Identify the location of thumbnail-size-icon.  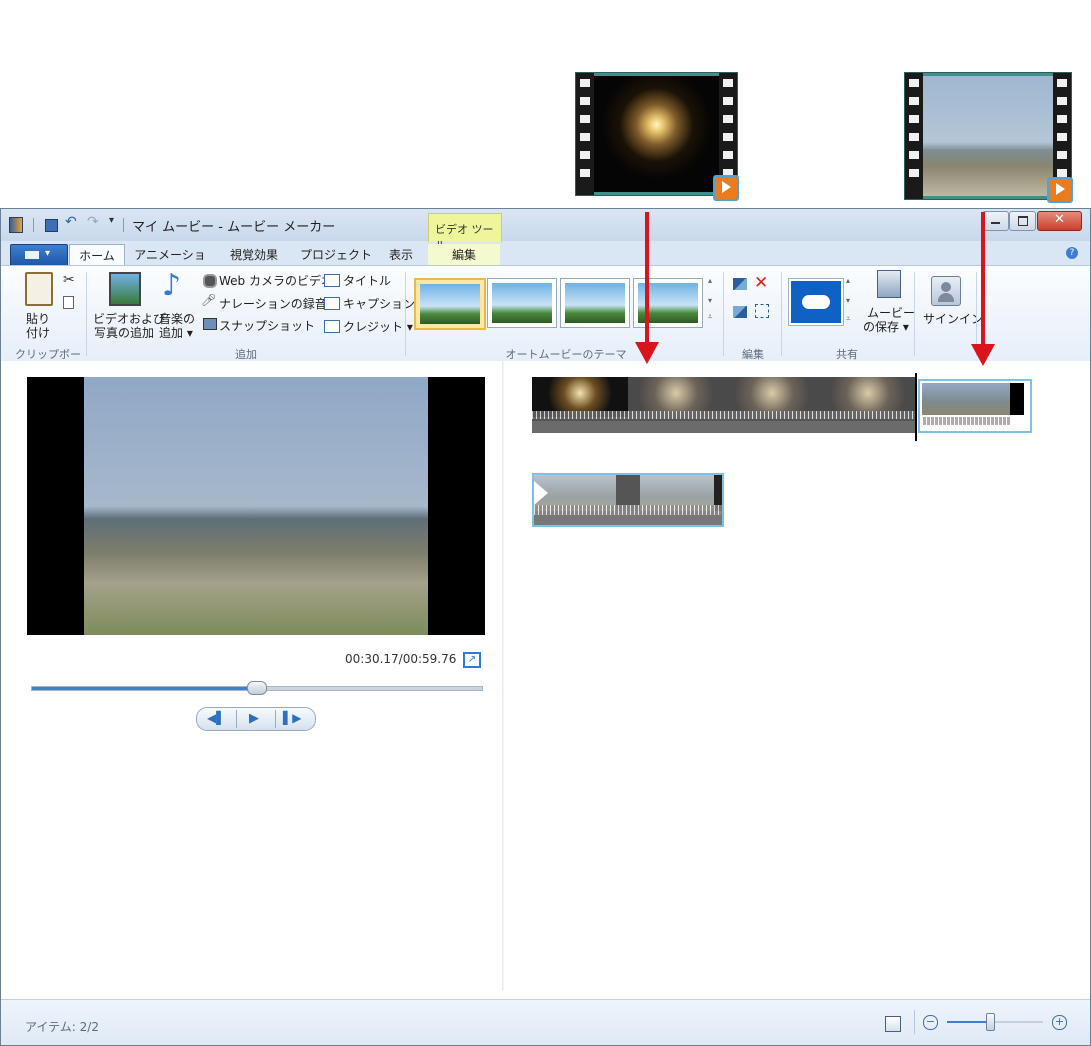
(893, 1024).